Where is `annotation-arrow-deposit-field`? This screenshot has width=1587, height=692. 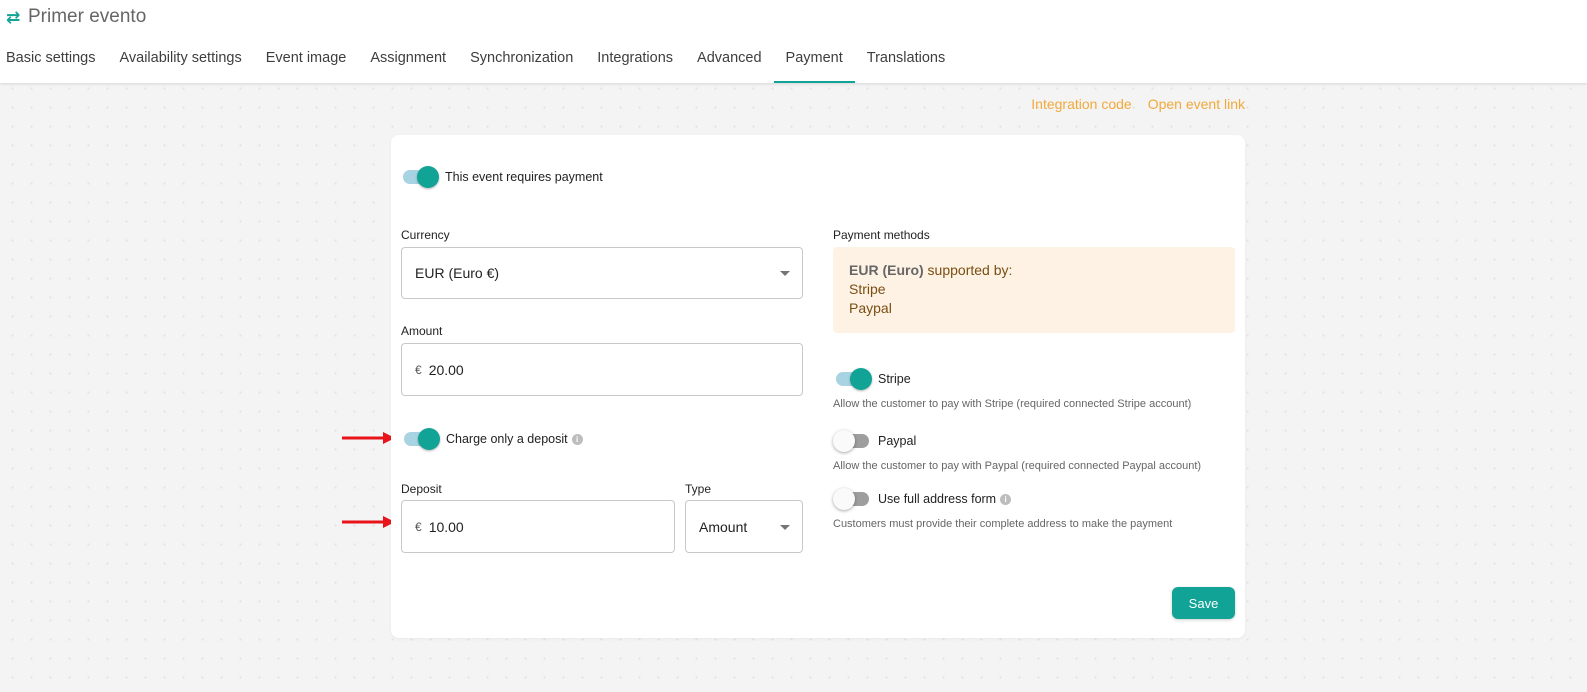
annotation-arrow-deposit-field is located at coordinates (368, 522).